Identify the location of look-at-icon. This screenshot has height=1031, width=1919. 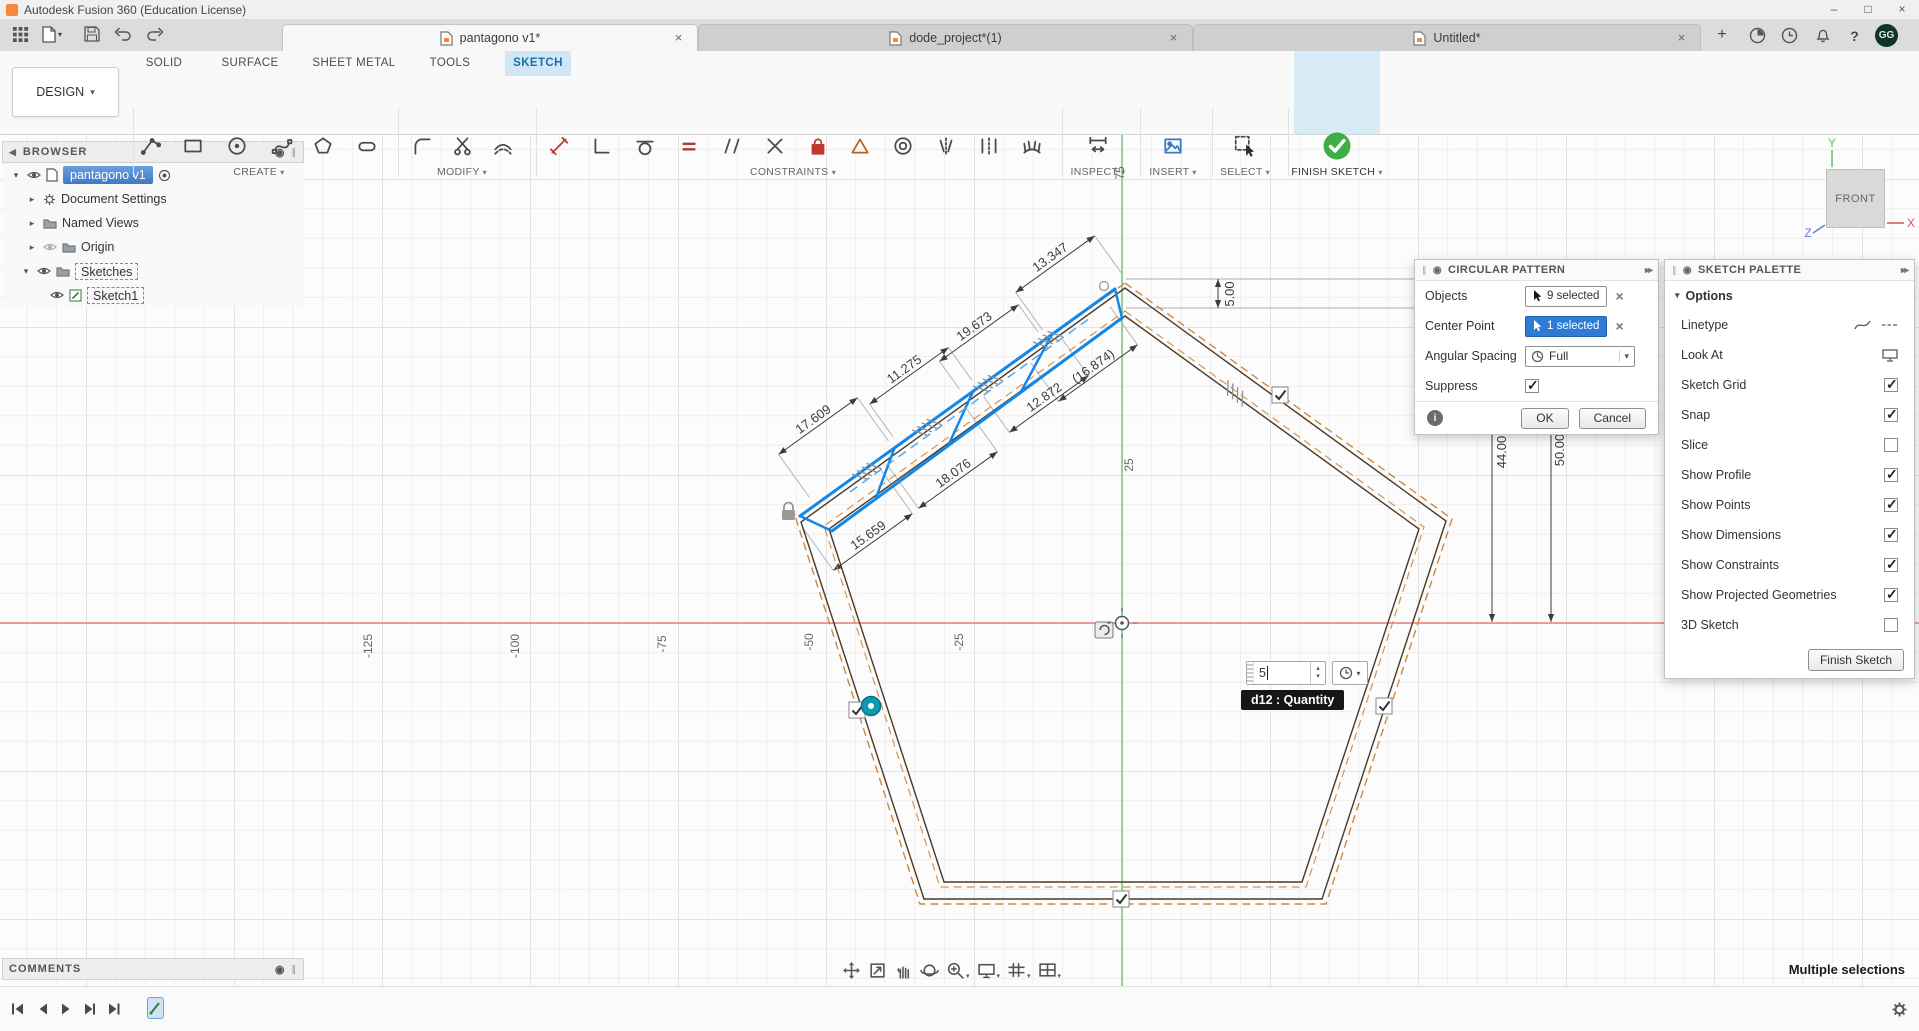
(1890, 355).